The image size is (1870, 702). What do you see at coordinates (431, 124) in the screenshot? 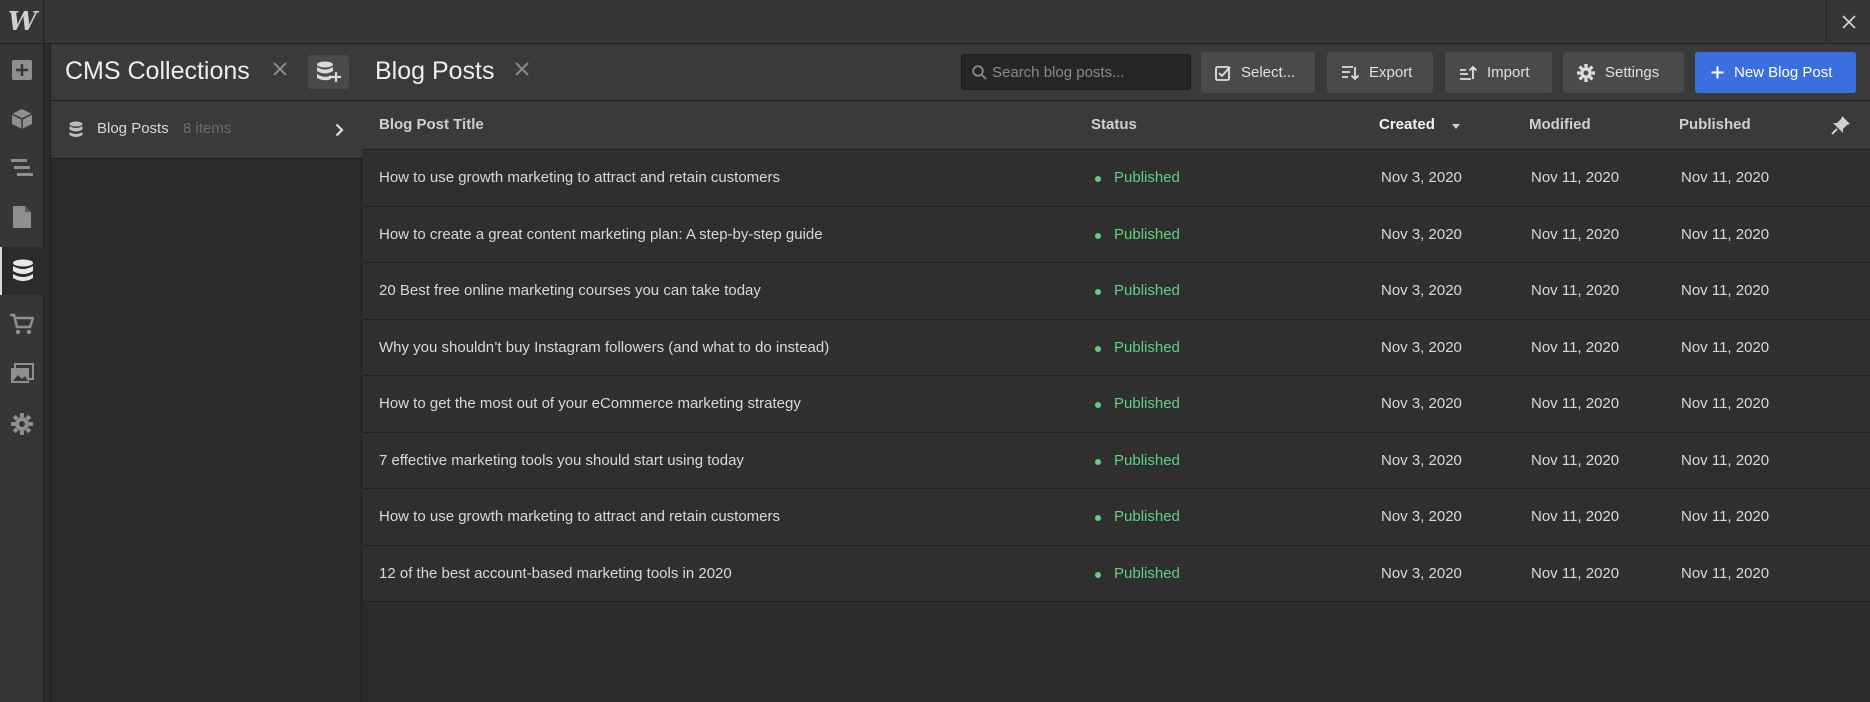
I see `column-header-title: Blog Post Title` at bounding box center [431, 124].